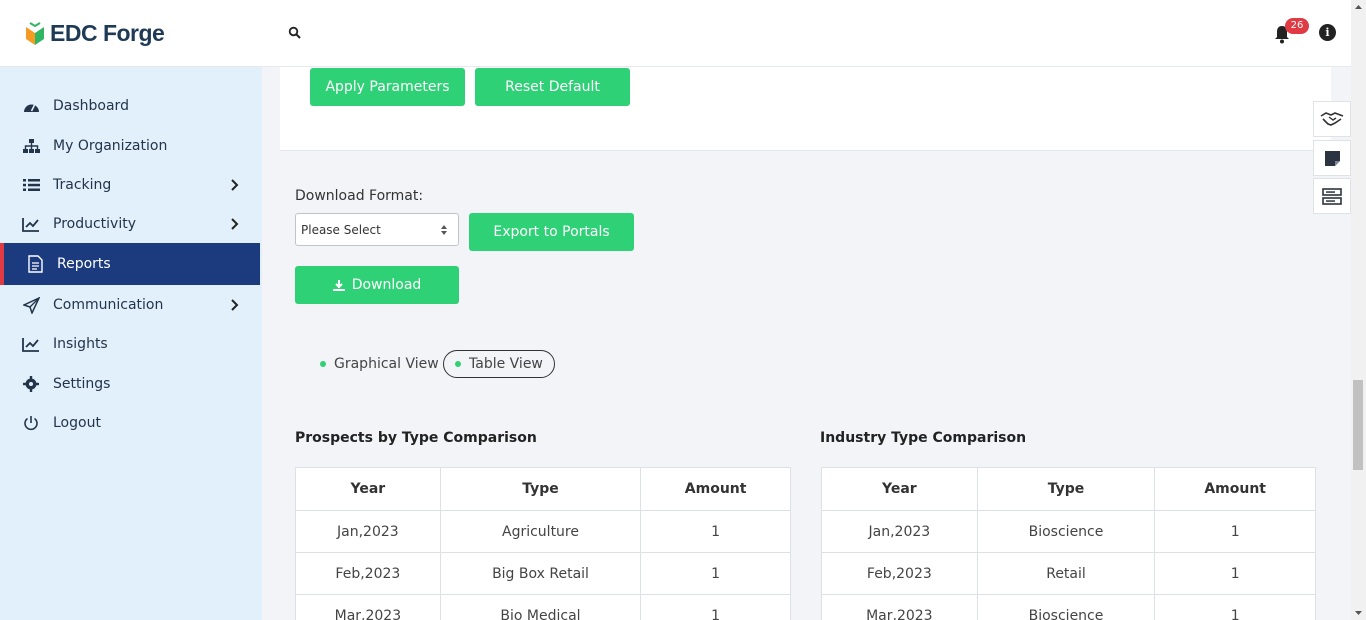 The image size is (1366, 620). What do you see at coordinates (387, 87) in the screenshot?
I see `apply-parameters-button: Apply Parameters` at bounding box center [387, 87].